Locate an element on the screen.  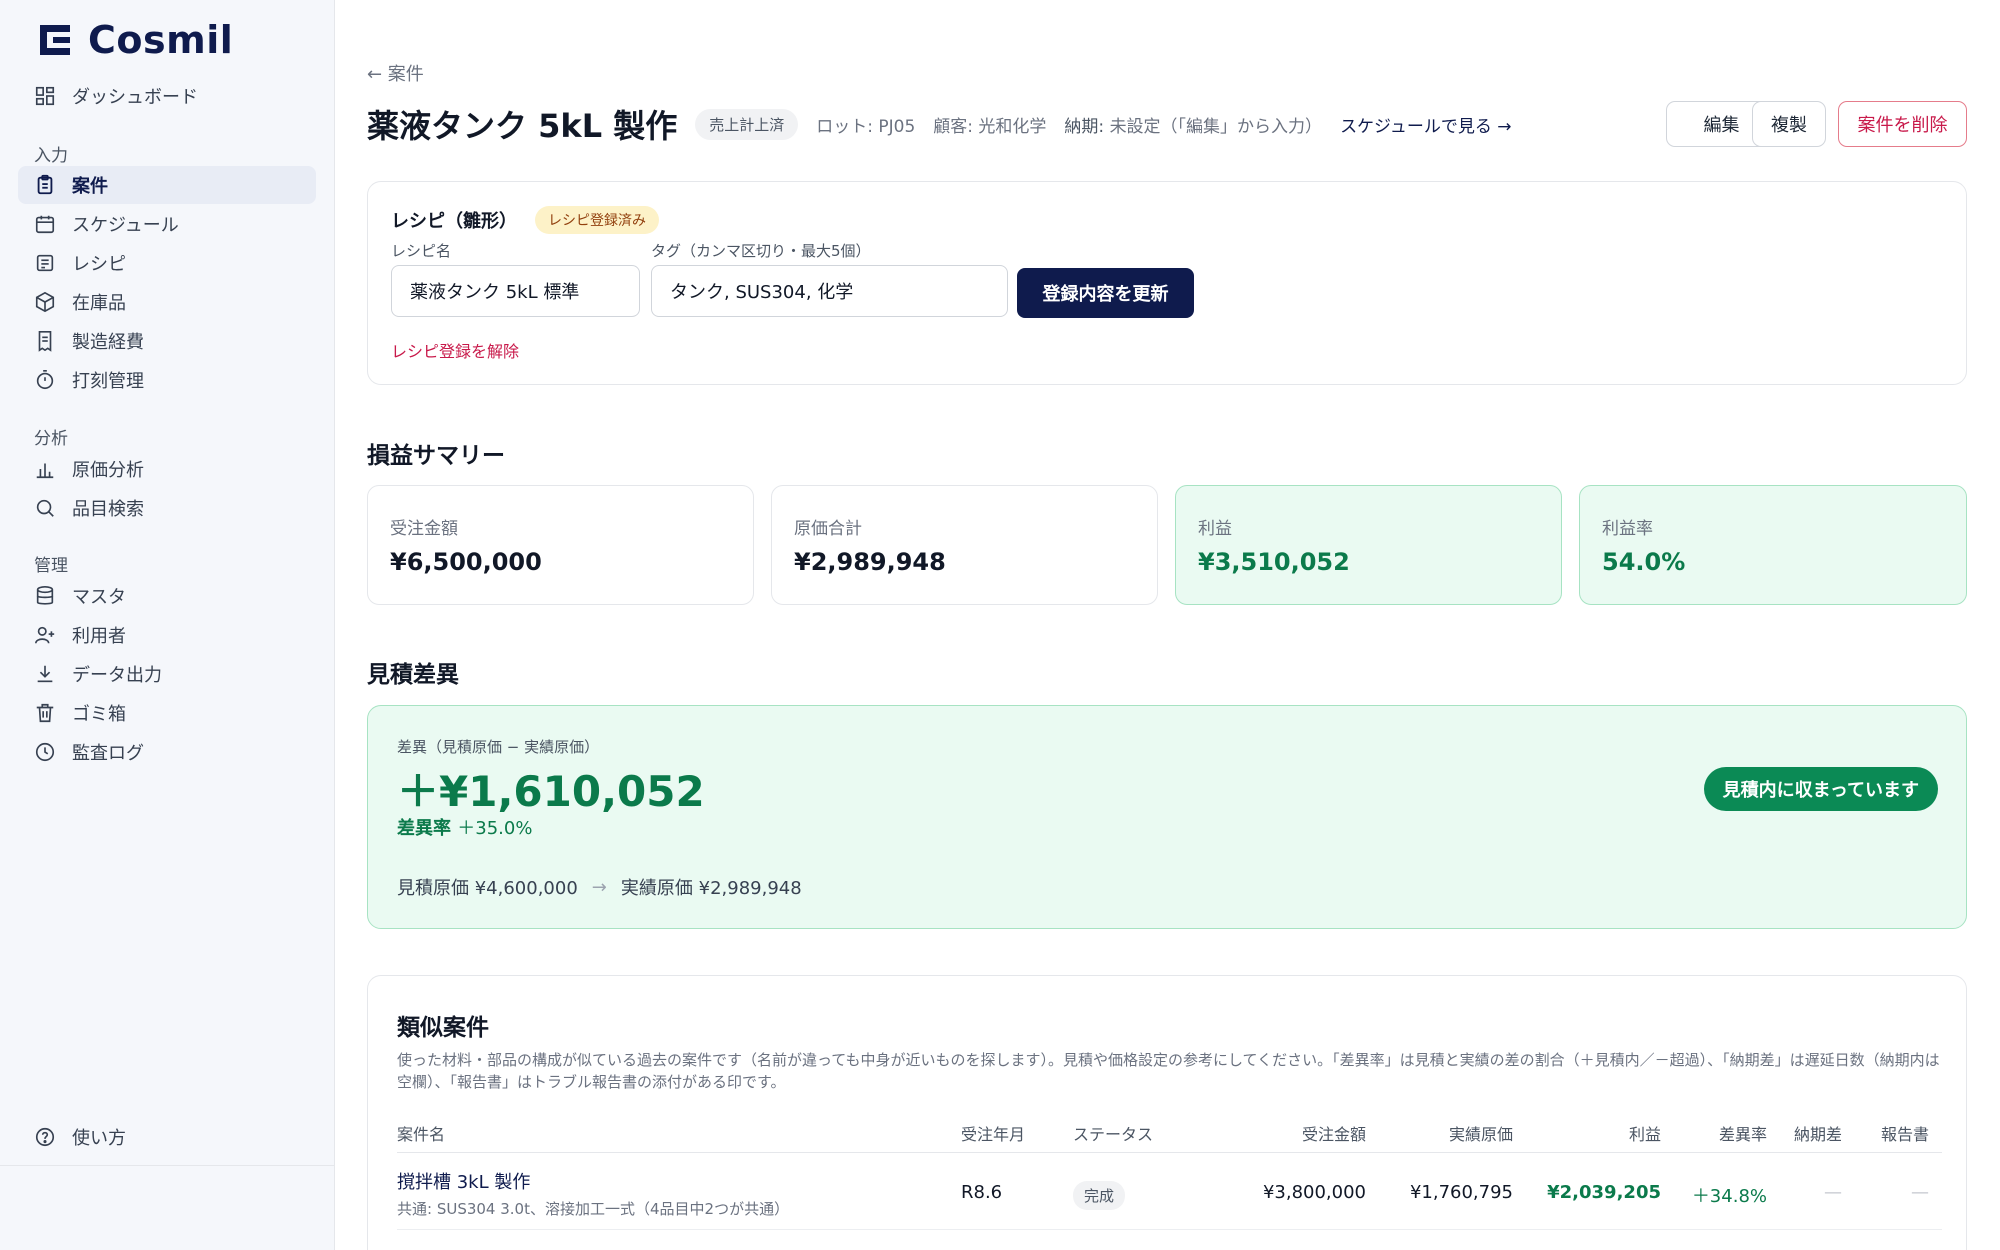
sidebar-item-expenses: 製造経費 is located at coordinates (167, 341).